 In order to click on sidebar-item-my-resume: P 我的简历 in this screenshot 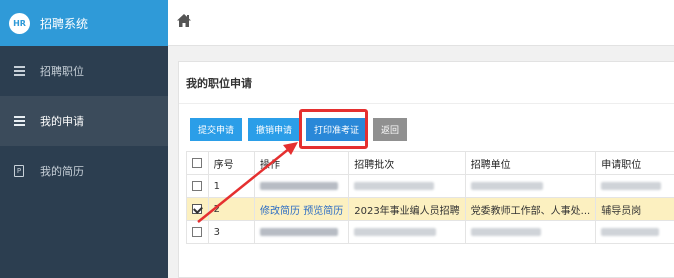, I will do `click(84, 171)`.